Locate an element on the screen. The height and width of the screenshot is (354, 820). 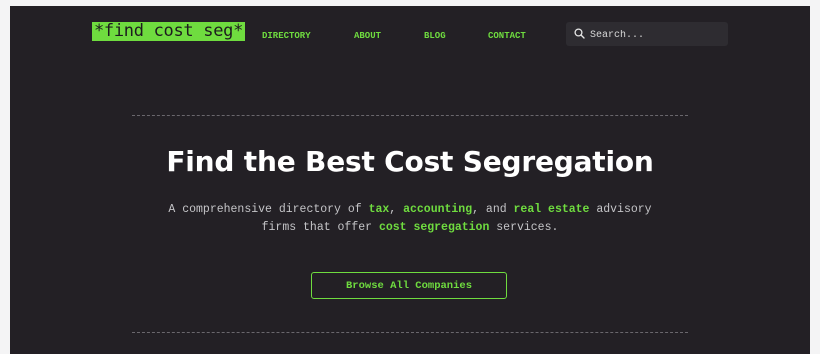
site-logo: *find cost seg* is located at coordinates (169, 31).